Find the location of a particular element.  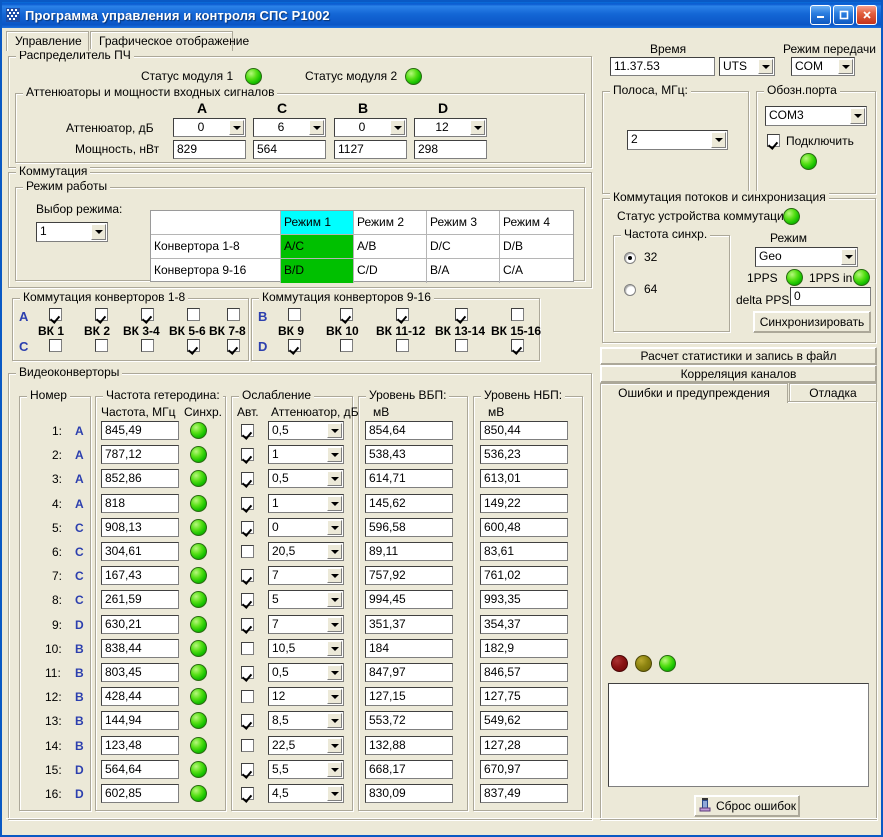

correlation-button: Корреляция каналов is located at coordinates (738, 374).